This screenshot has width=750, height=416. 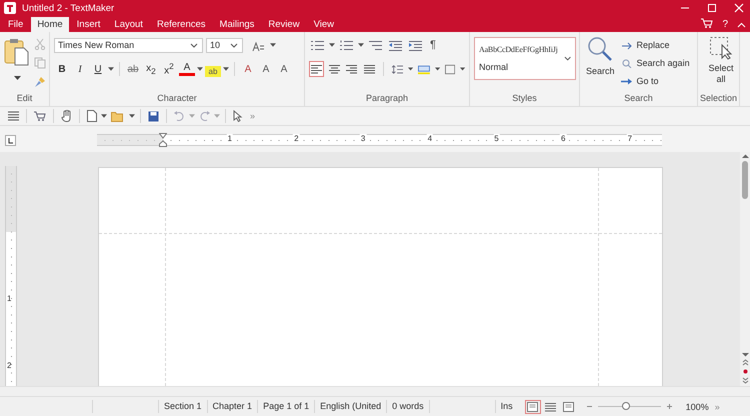 What do you see at coordinates (494, 67) in the screenshot?
I see `style-name: Normal` at bounding box center [494, 67].